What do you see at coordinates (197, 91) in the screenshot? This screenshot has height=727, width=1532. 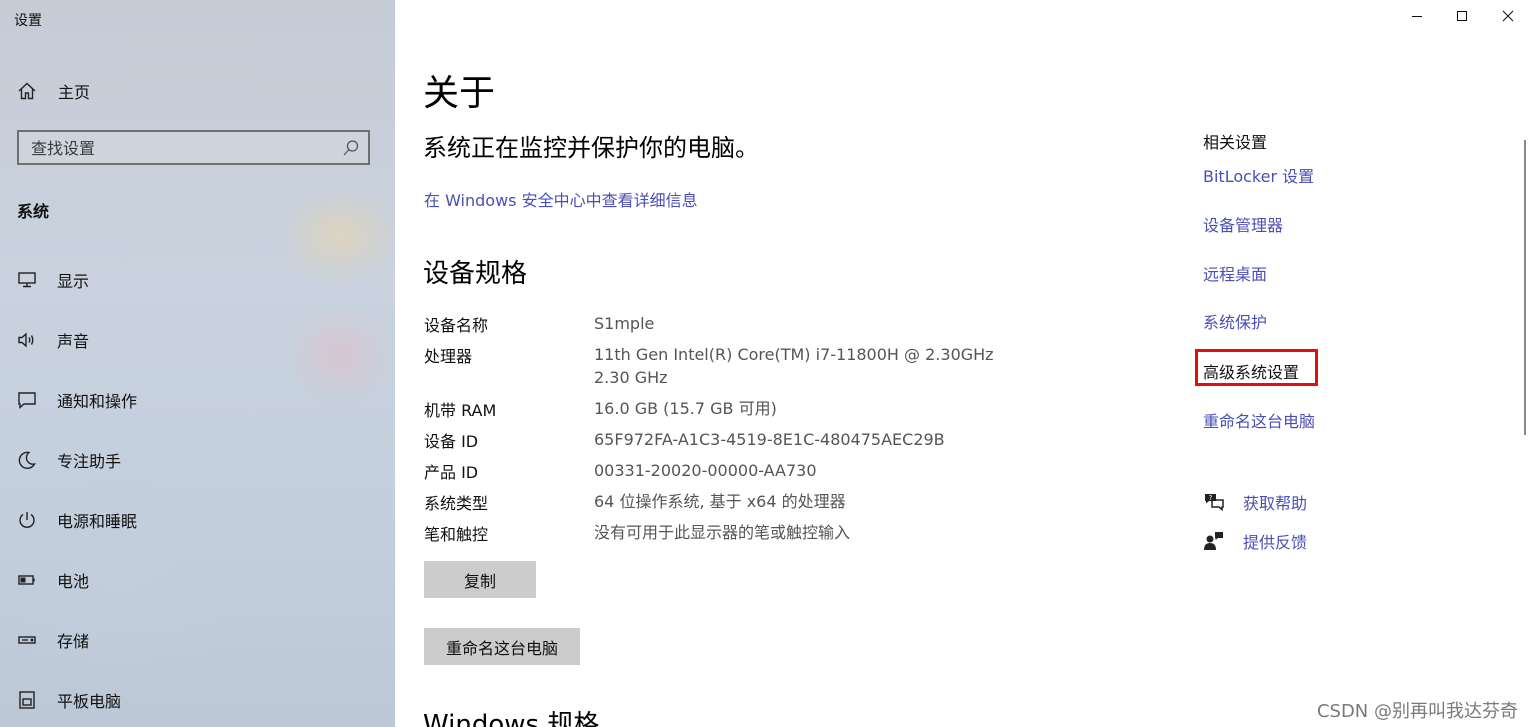 I see `sidebar-item-home: 主页` at bounding box center [197, 91].